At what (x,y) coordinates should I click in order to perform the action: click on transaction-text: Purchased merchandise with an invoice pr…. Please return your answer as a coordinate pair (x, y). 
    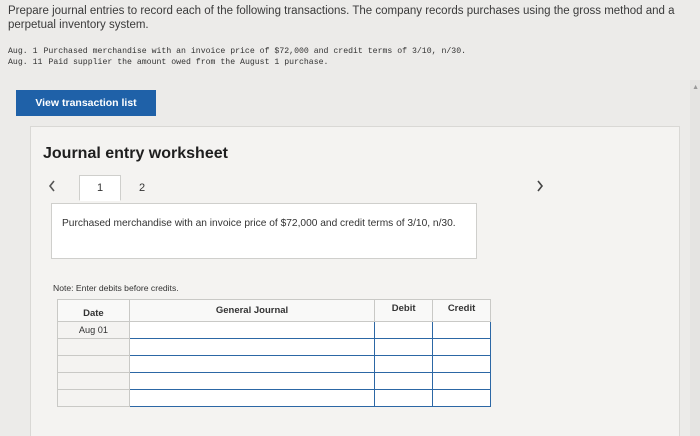
    Looking at the image, I should click on (255, 51).